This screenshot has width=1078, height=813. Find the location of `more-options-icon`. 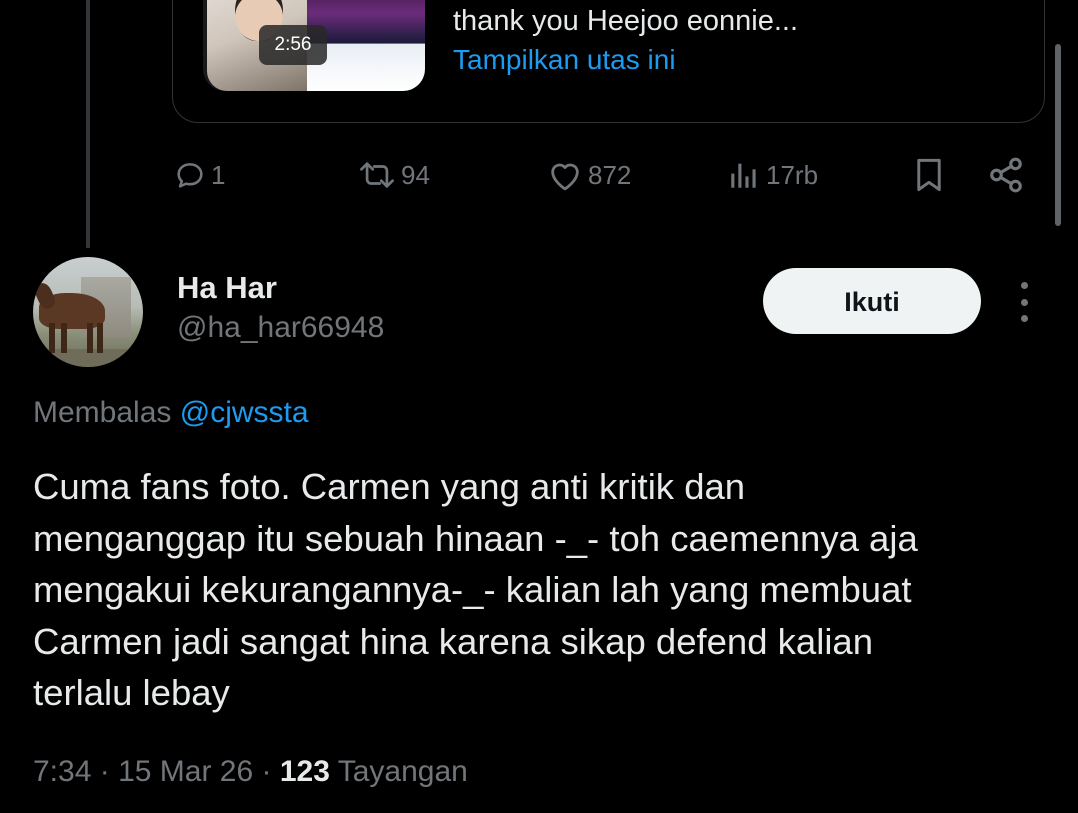

more-options-icon is located at coordinates (1024, 302).